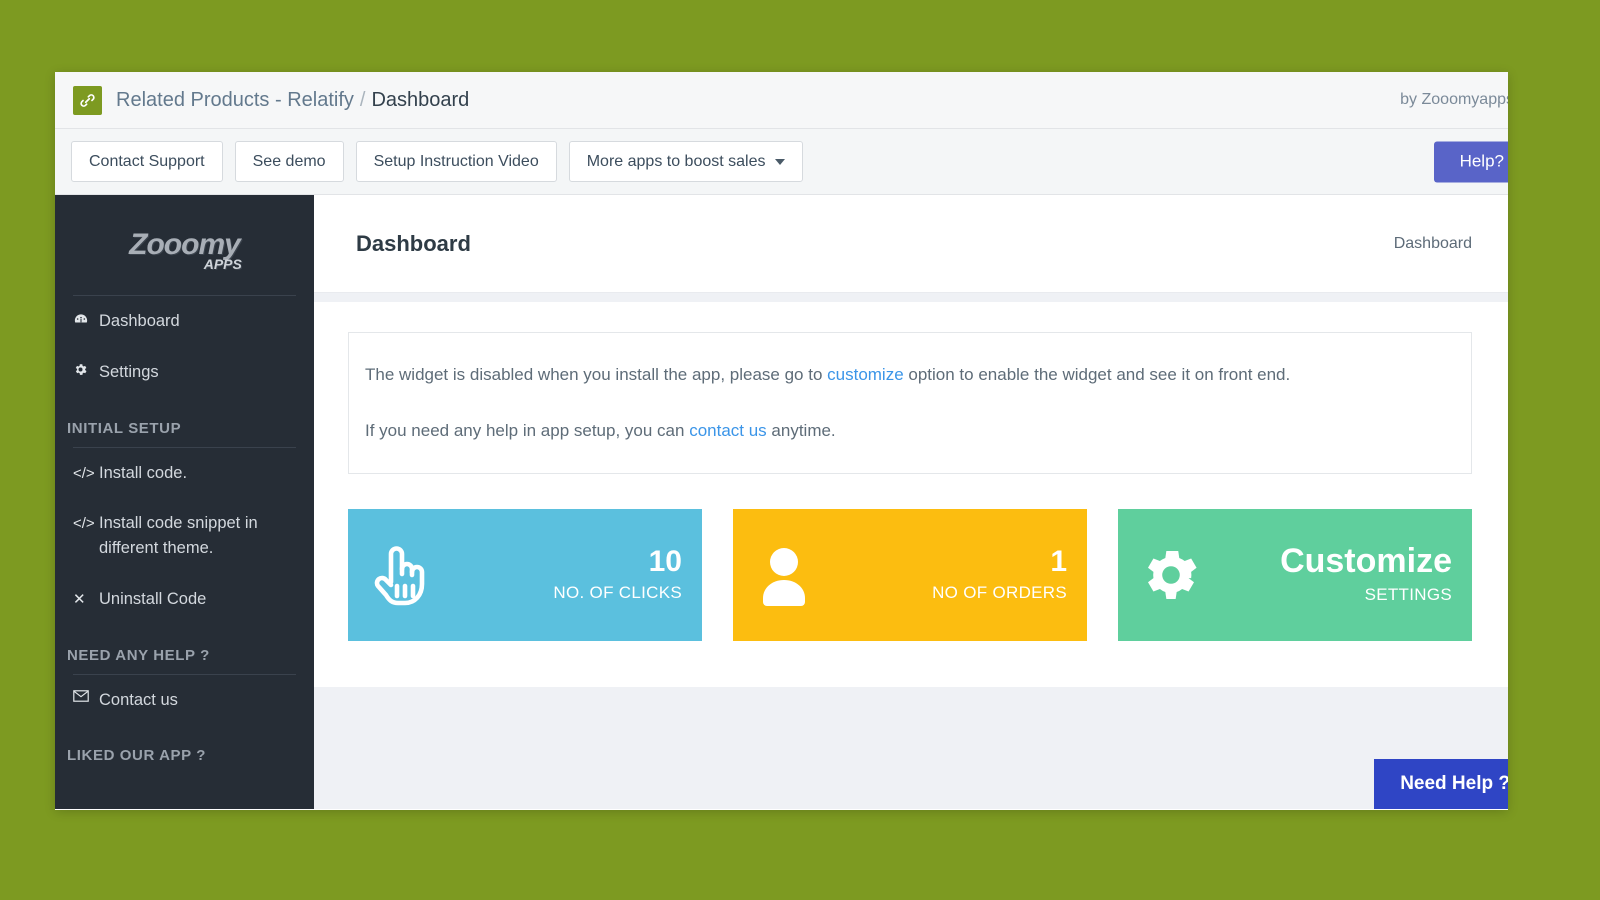  I want to click on card-customize-settings: Customize SETTINGS, so click(1295, 574).